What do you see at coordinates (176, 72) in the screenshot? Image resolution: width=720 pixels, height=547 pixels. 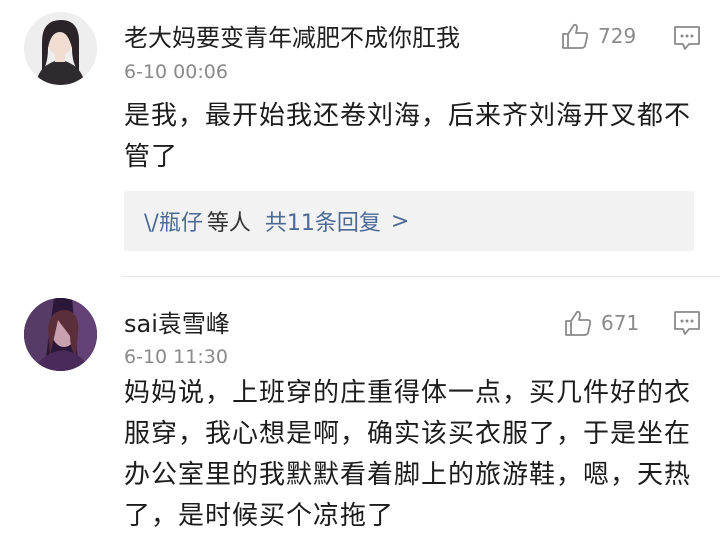 I see `timestamp: 6-10 00:06` at bounding box center [176, 72].